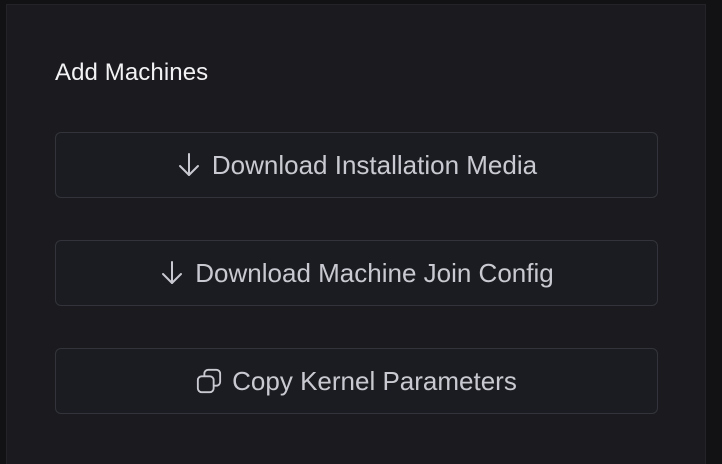 The image size is (722, 464). I want to click on download-machine-join-config-label: Download Machine Join Config, so click(374, 272).